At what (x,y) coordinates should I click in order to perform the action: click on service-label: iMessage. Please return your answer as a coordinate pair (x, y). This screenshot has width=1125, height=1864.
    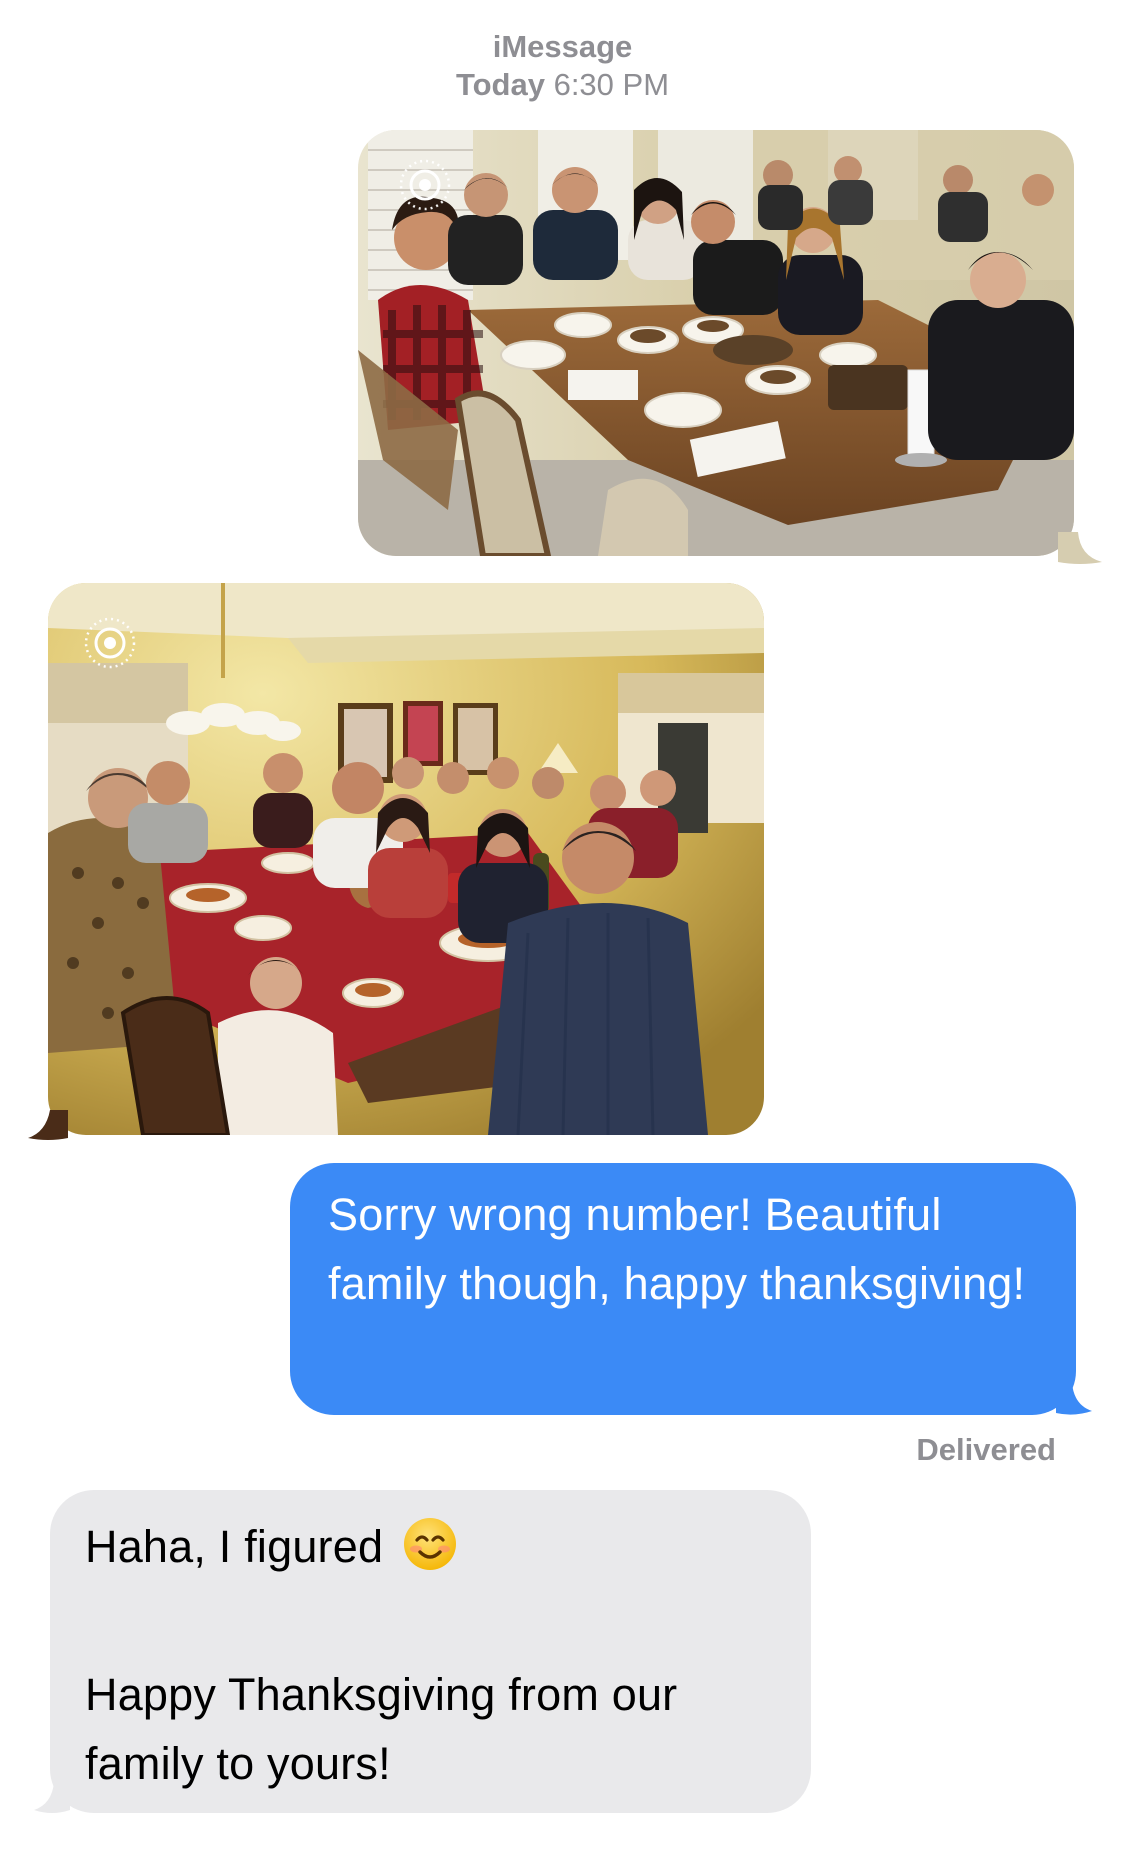
    Looking at the image, I should click on (562, 46).